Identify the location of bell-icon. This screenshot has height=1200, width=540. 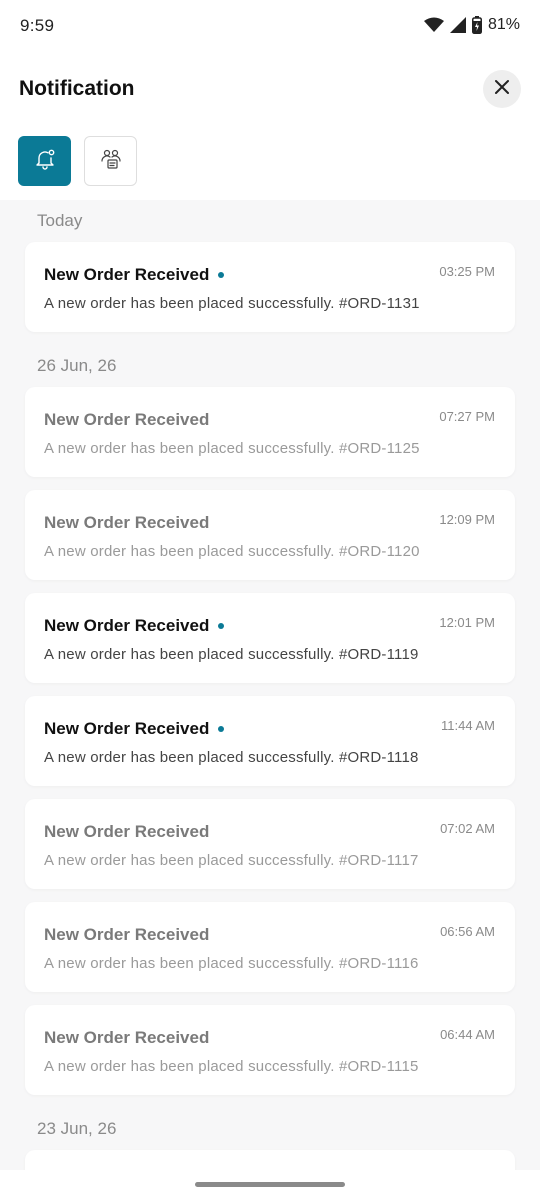
(45, 161).